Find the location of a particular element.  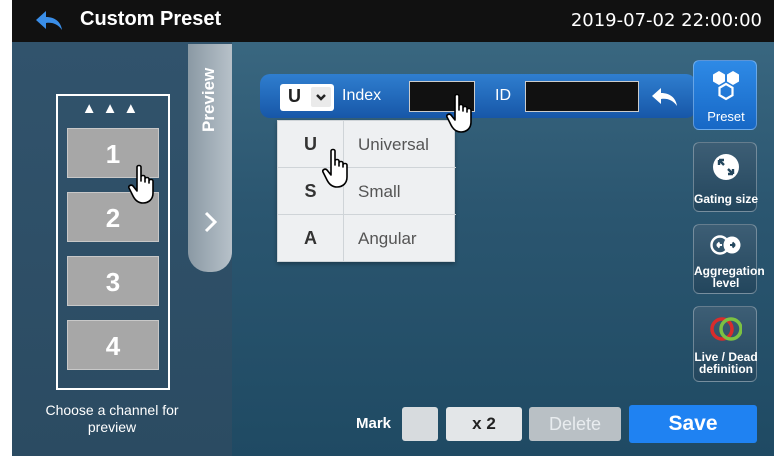

page-title: Custom Preset is located at coordinates (151, 19).